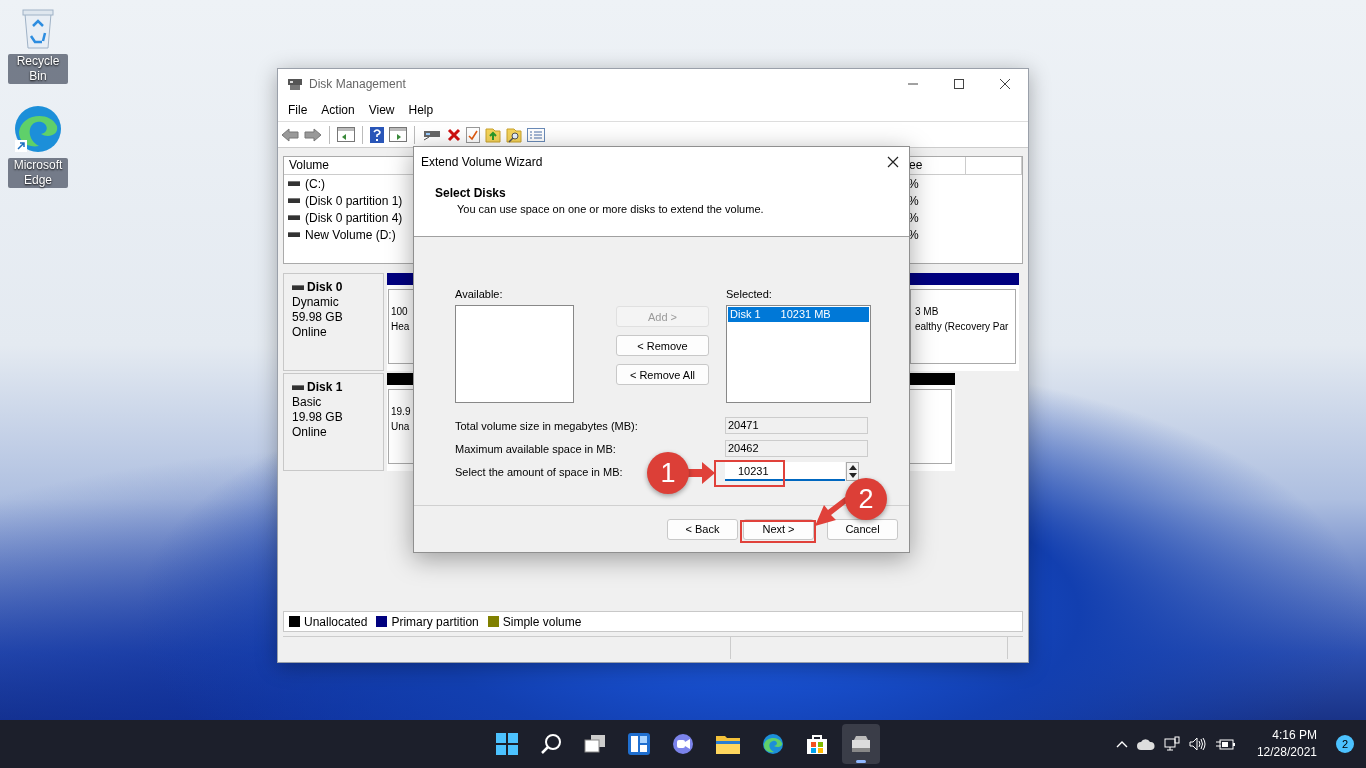 Image resolution: width=1366 pixels, height=768 pixels. I want to click on amount-field: 10231, so click(785, 471).